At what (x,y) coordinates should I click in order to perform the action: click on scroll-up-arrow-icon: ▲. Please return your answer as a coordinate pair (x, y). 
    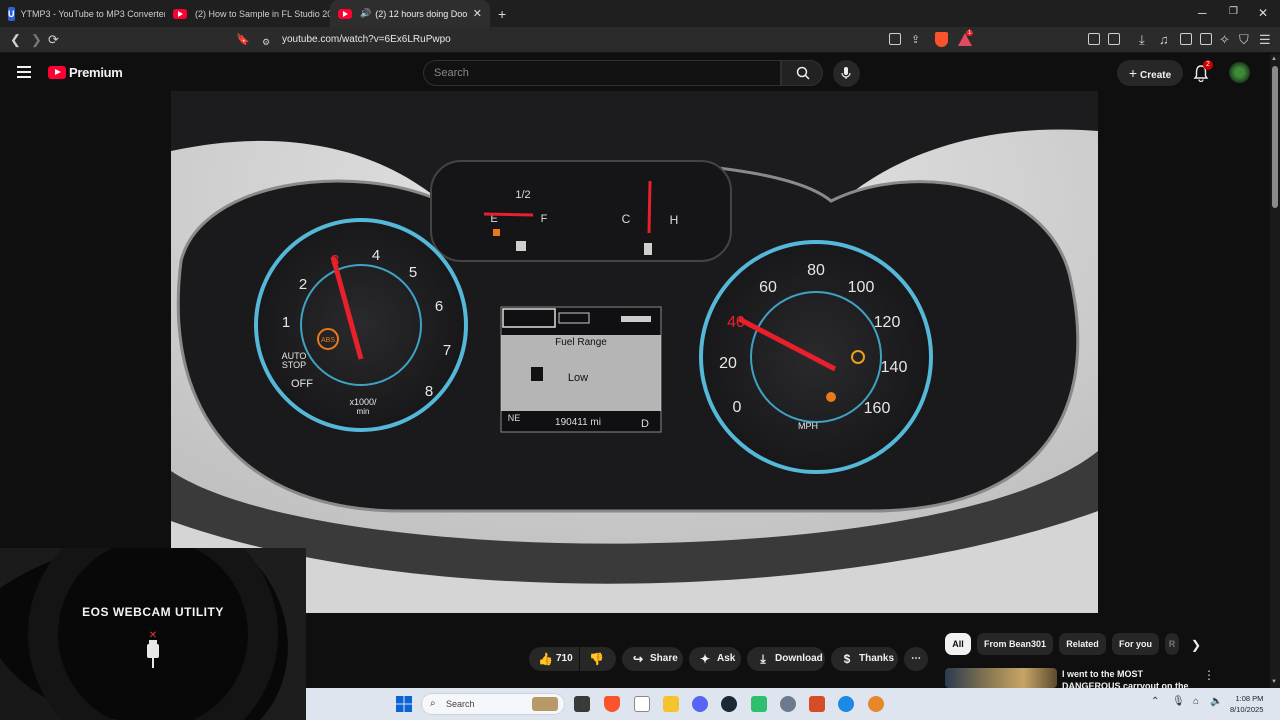
    Looking at the image, I should click on (1274, 59).